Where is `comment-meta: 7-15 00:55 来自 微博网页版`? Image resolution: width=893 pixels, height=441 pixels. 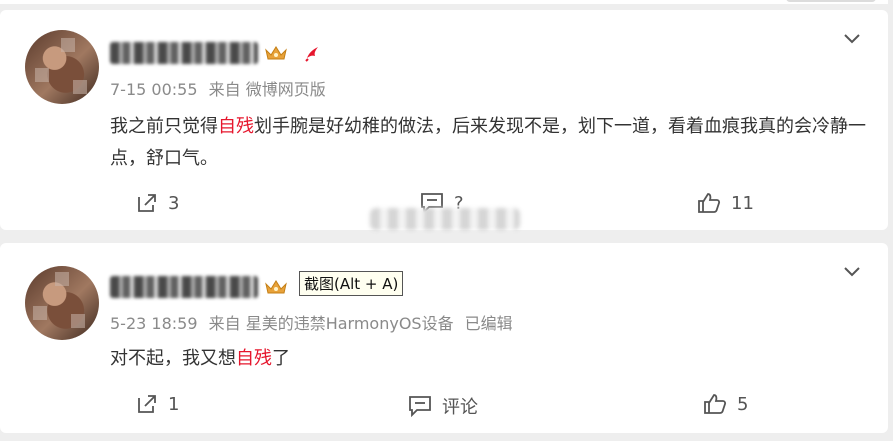 comment-meta: 7-15 00:55 来自 微博网页版 is located at coordinates (218, 88).